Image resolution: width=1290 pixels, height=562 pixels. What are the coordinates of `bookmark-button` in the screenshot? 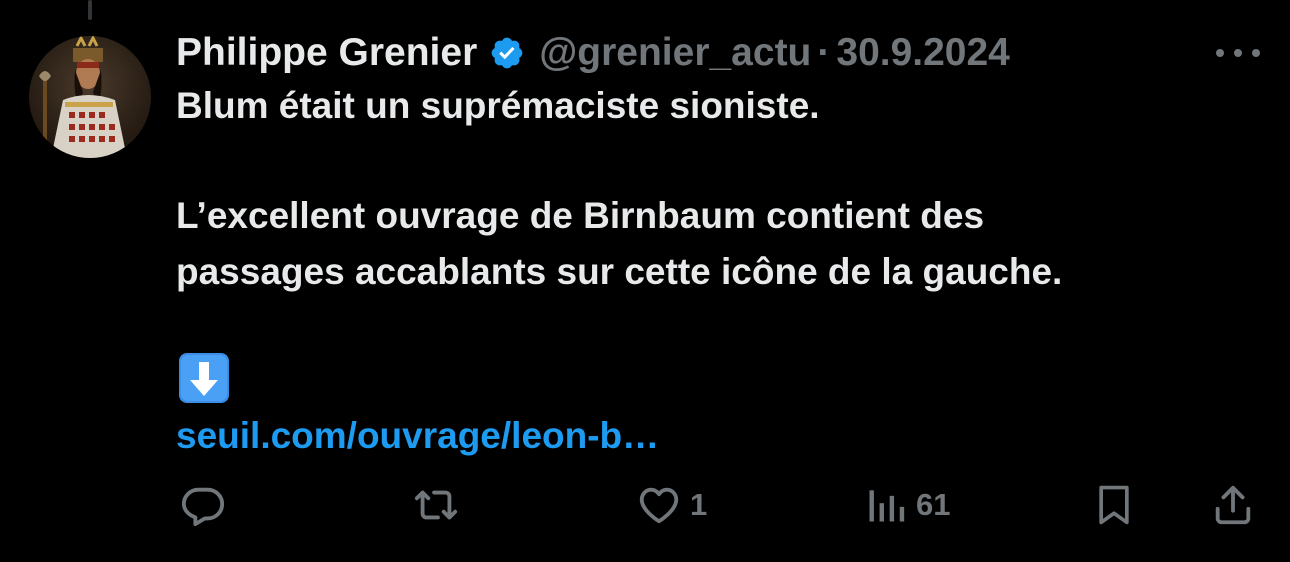 It's located at (1114, 505).